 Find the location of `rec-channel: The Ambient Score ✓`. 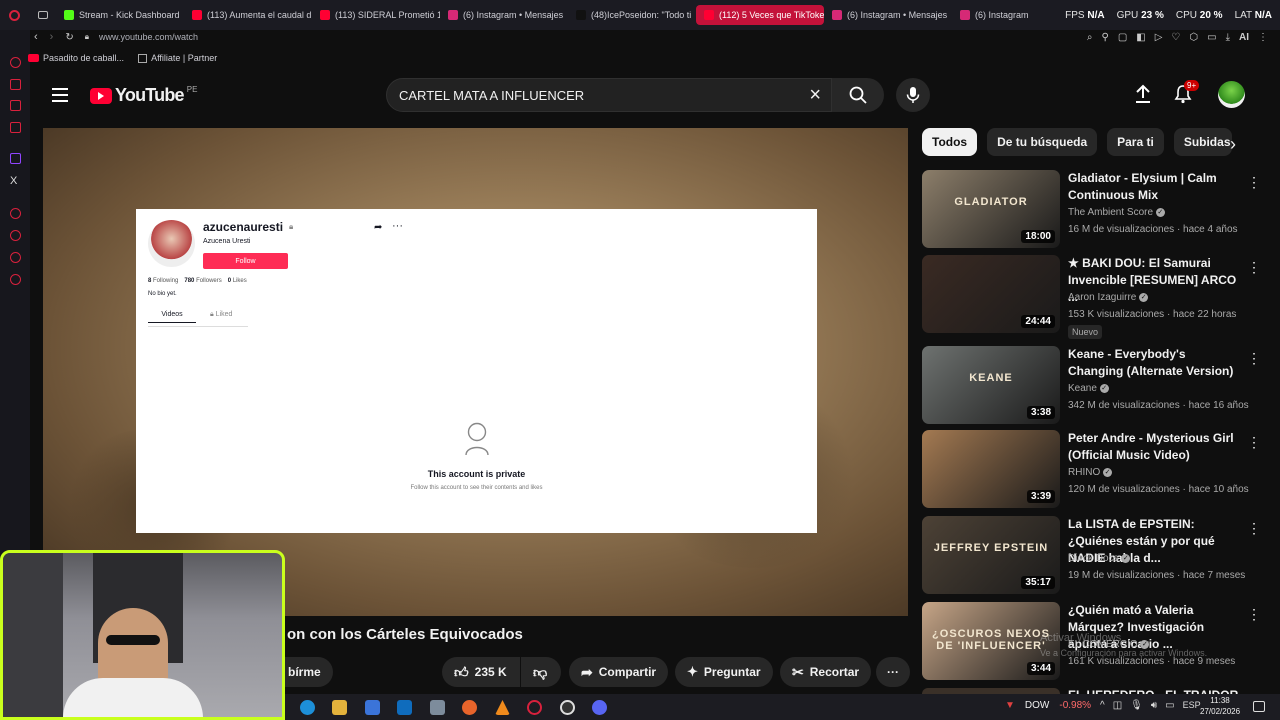

rec-channel: The Ambient Score ✓ is located at coordinates (1116, 212).